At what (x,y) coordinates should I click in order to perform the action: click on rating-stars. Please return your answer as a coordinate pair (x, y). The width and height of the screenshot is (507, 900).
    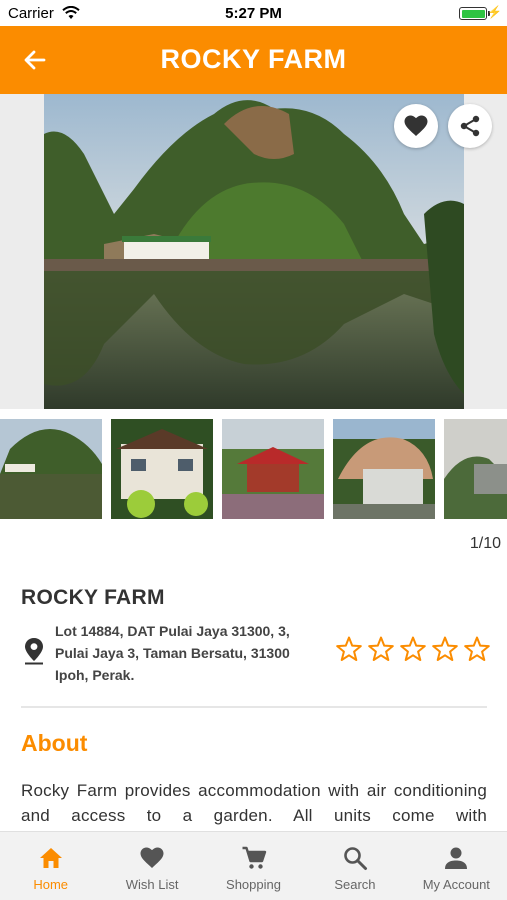
    Looking at the image, I should click on (413, 649).